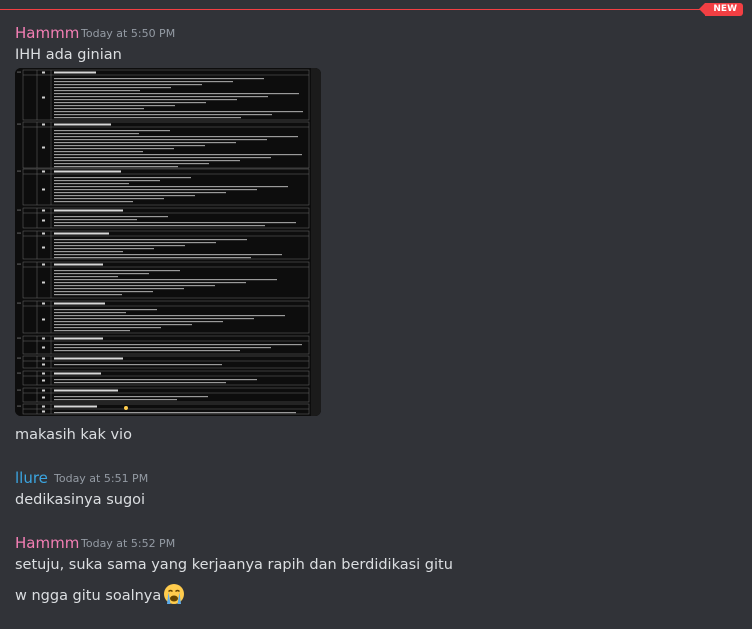 This screenshot has height=629, width=752. I want to click on message-author: llure, so click(31, 478).